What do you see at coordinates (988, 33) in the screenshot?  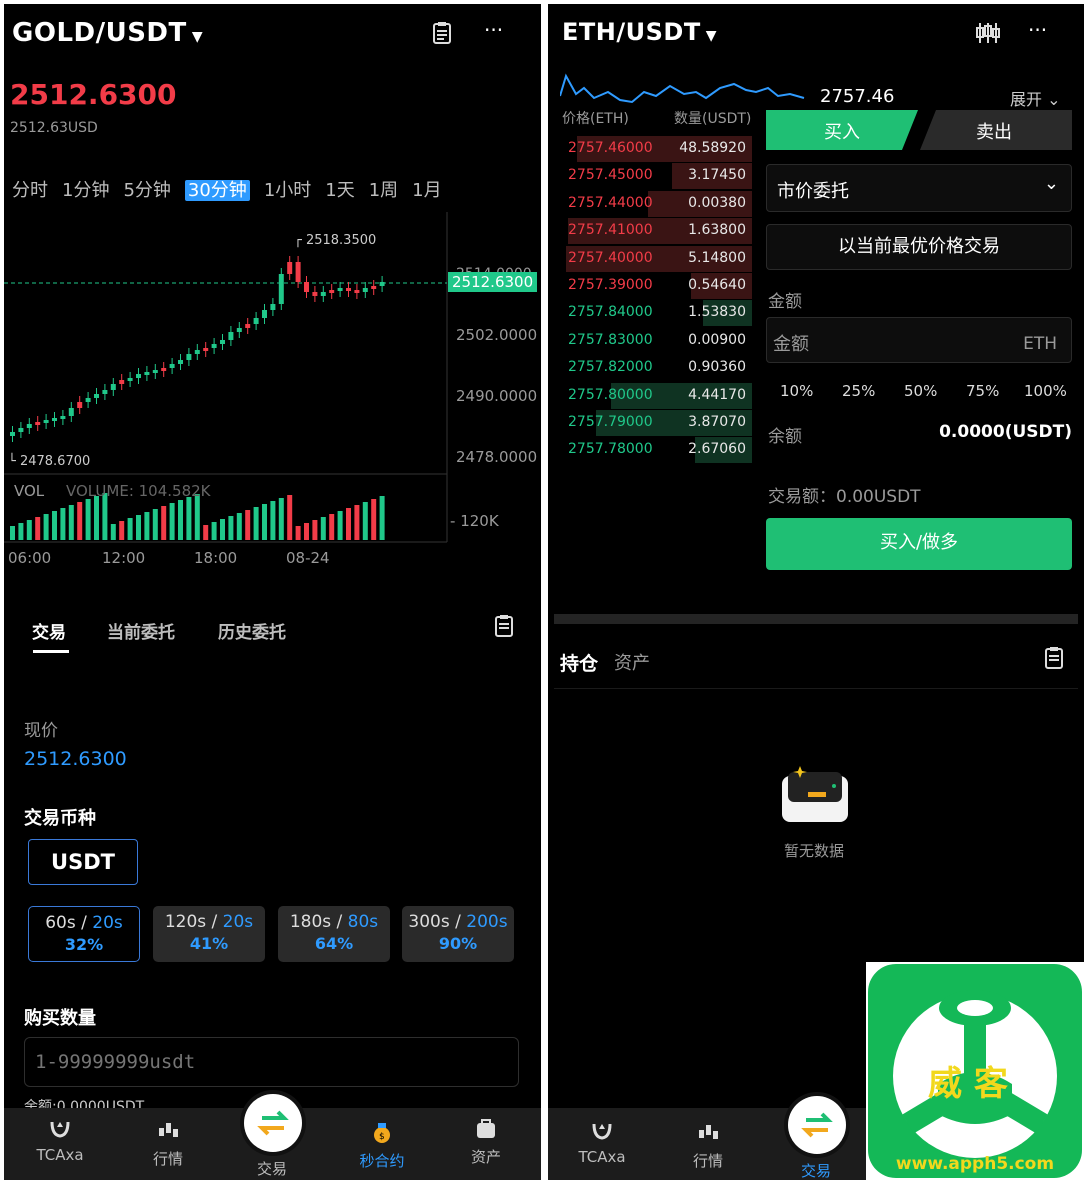 I see `candlestick-settings-icon` at bounding box center [988, 33].